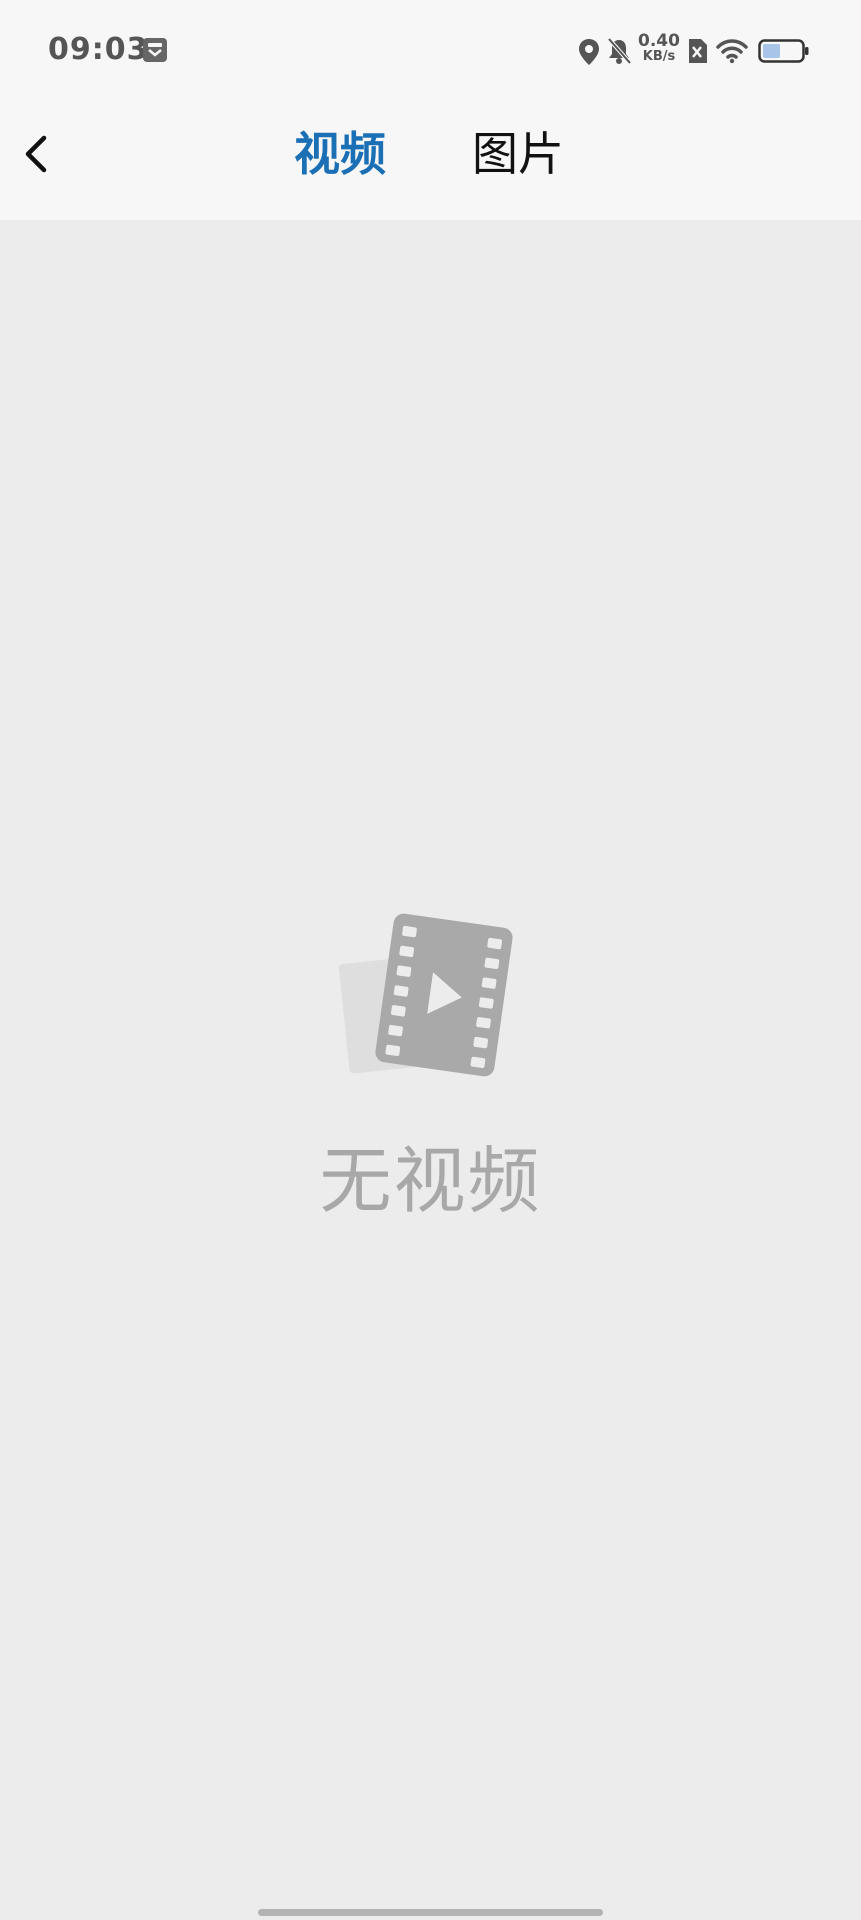  I want to click on top-bar: 09:03 0.40 KB/s 视频 图片, so click(430, 110).